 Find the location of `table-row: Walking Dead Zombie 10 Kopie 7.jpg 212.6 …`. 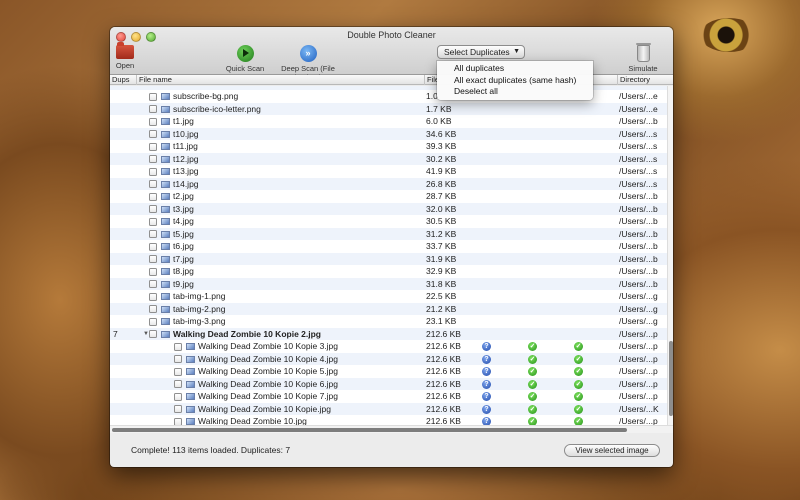

table-row: Walking Dead Zombie 10 Kopie 7.jpg 212.6 … is located at coordinates (388, 396).